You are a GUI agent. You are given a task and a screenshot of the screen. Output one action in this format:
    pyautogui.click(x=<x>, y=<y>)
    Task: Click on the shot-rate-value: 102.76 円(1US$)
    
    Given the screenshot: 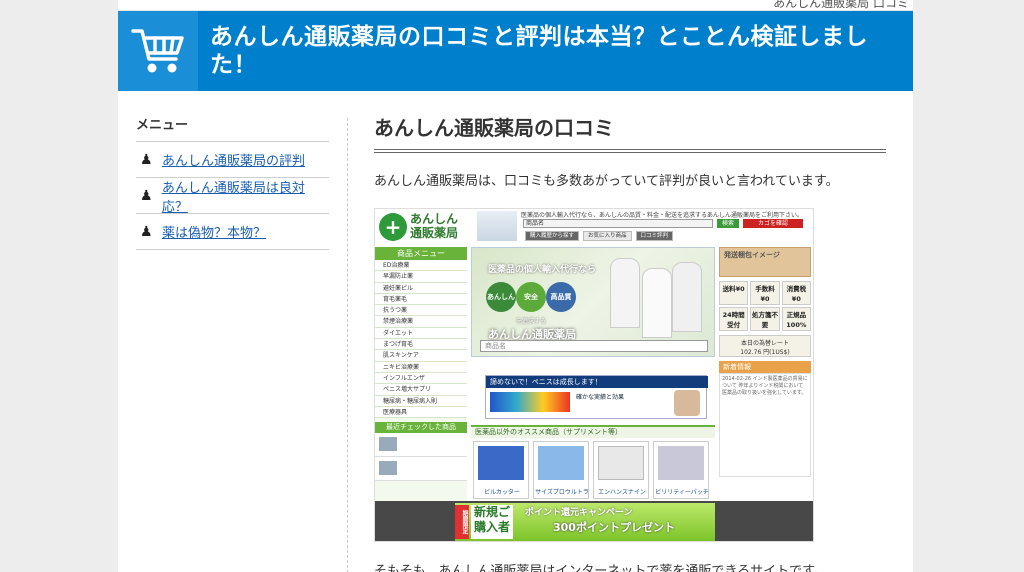 What is the action you would take?
    pyautogui.click(x=765, y=352)
    